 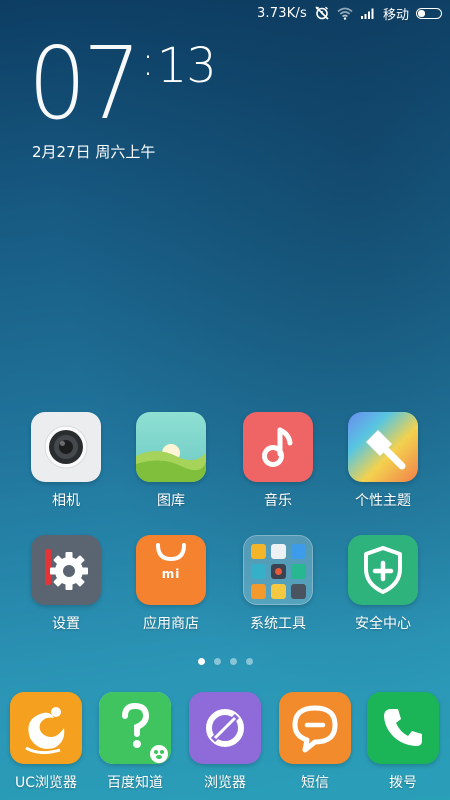 I want to click on page-indicator, so click(x=225, y=661).